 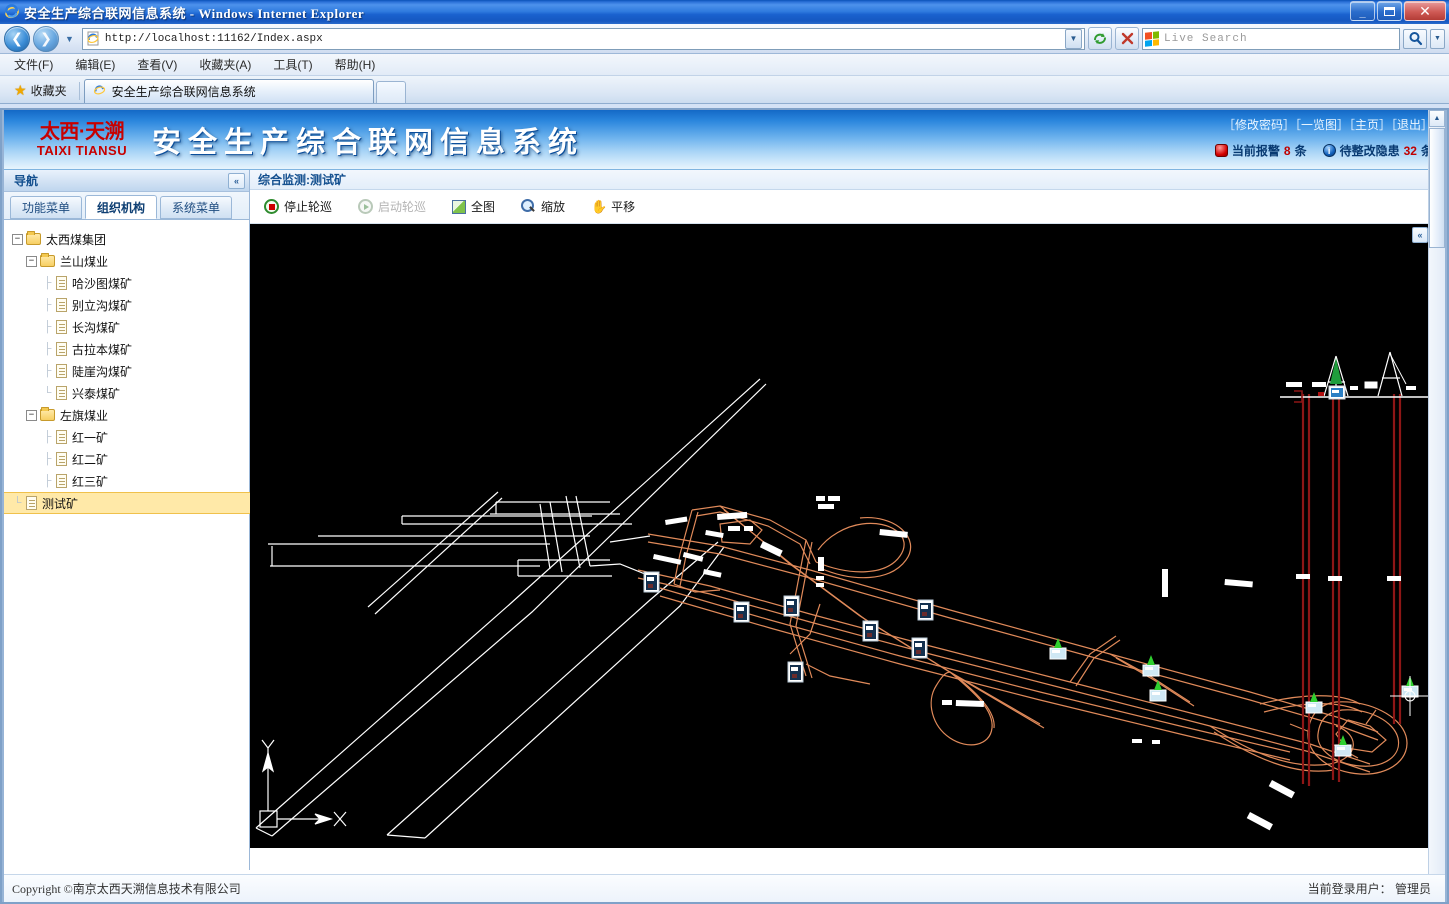 I want to click on tree-node-mine: ├ 红二矿, so click(x=130, y=459).